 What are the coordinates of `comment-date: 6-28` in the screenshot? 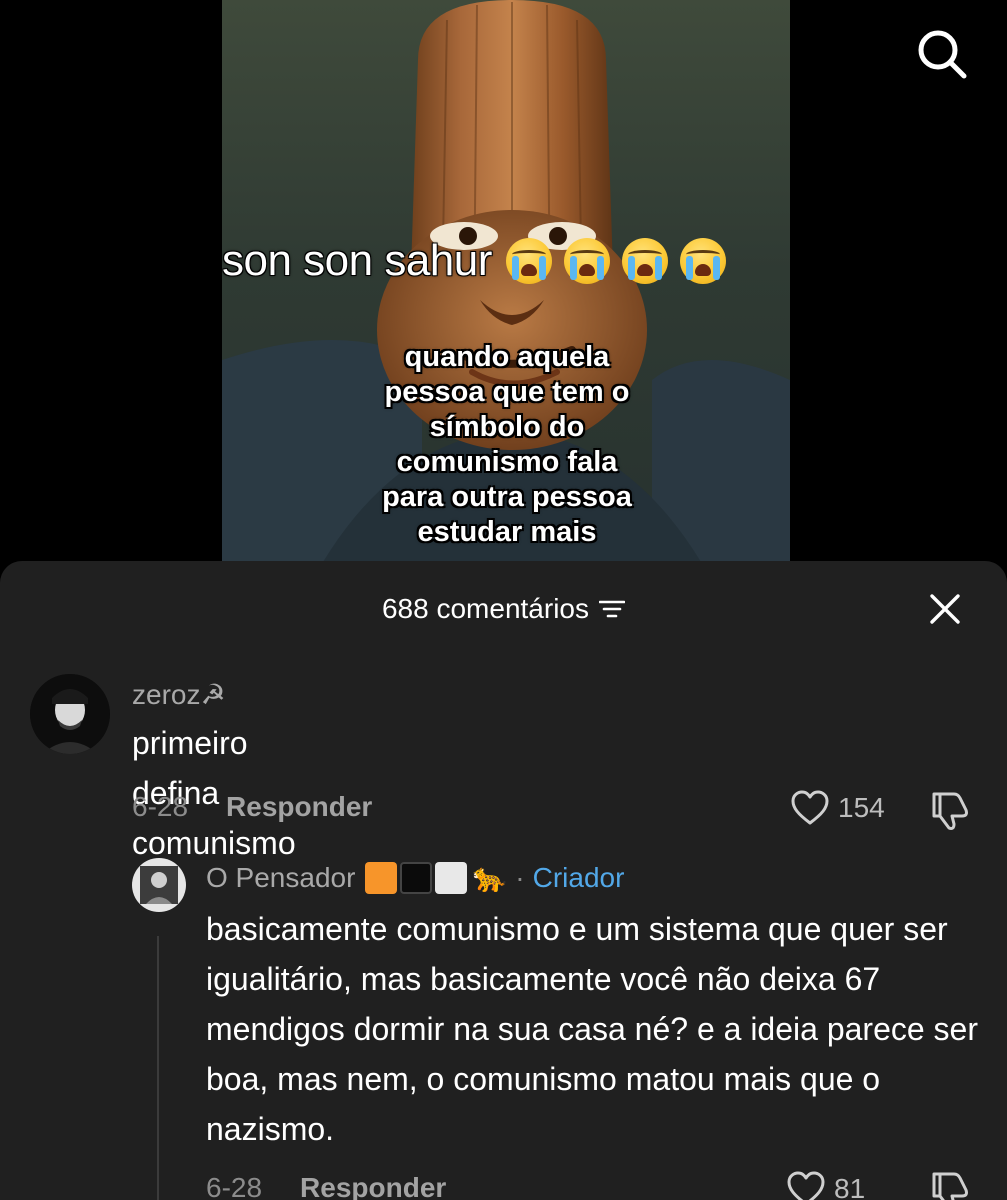 It's located at (160, 806).